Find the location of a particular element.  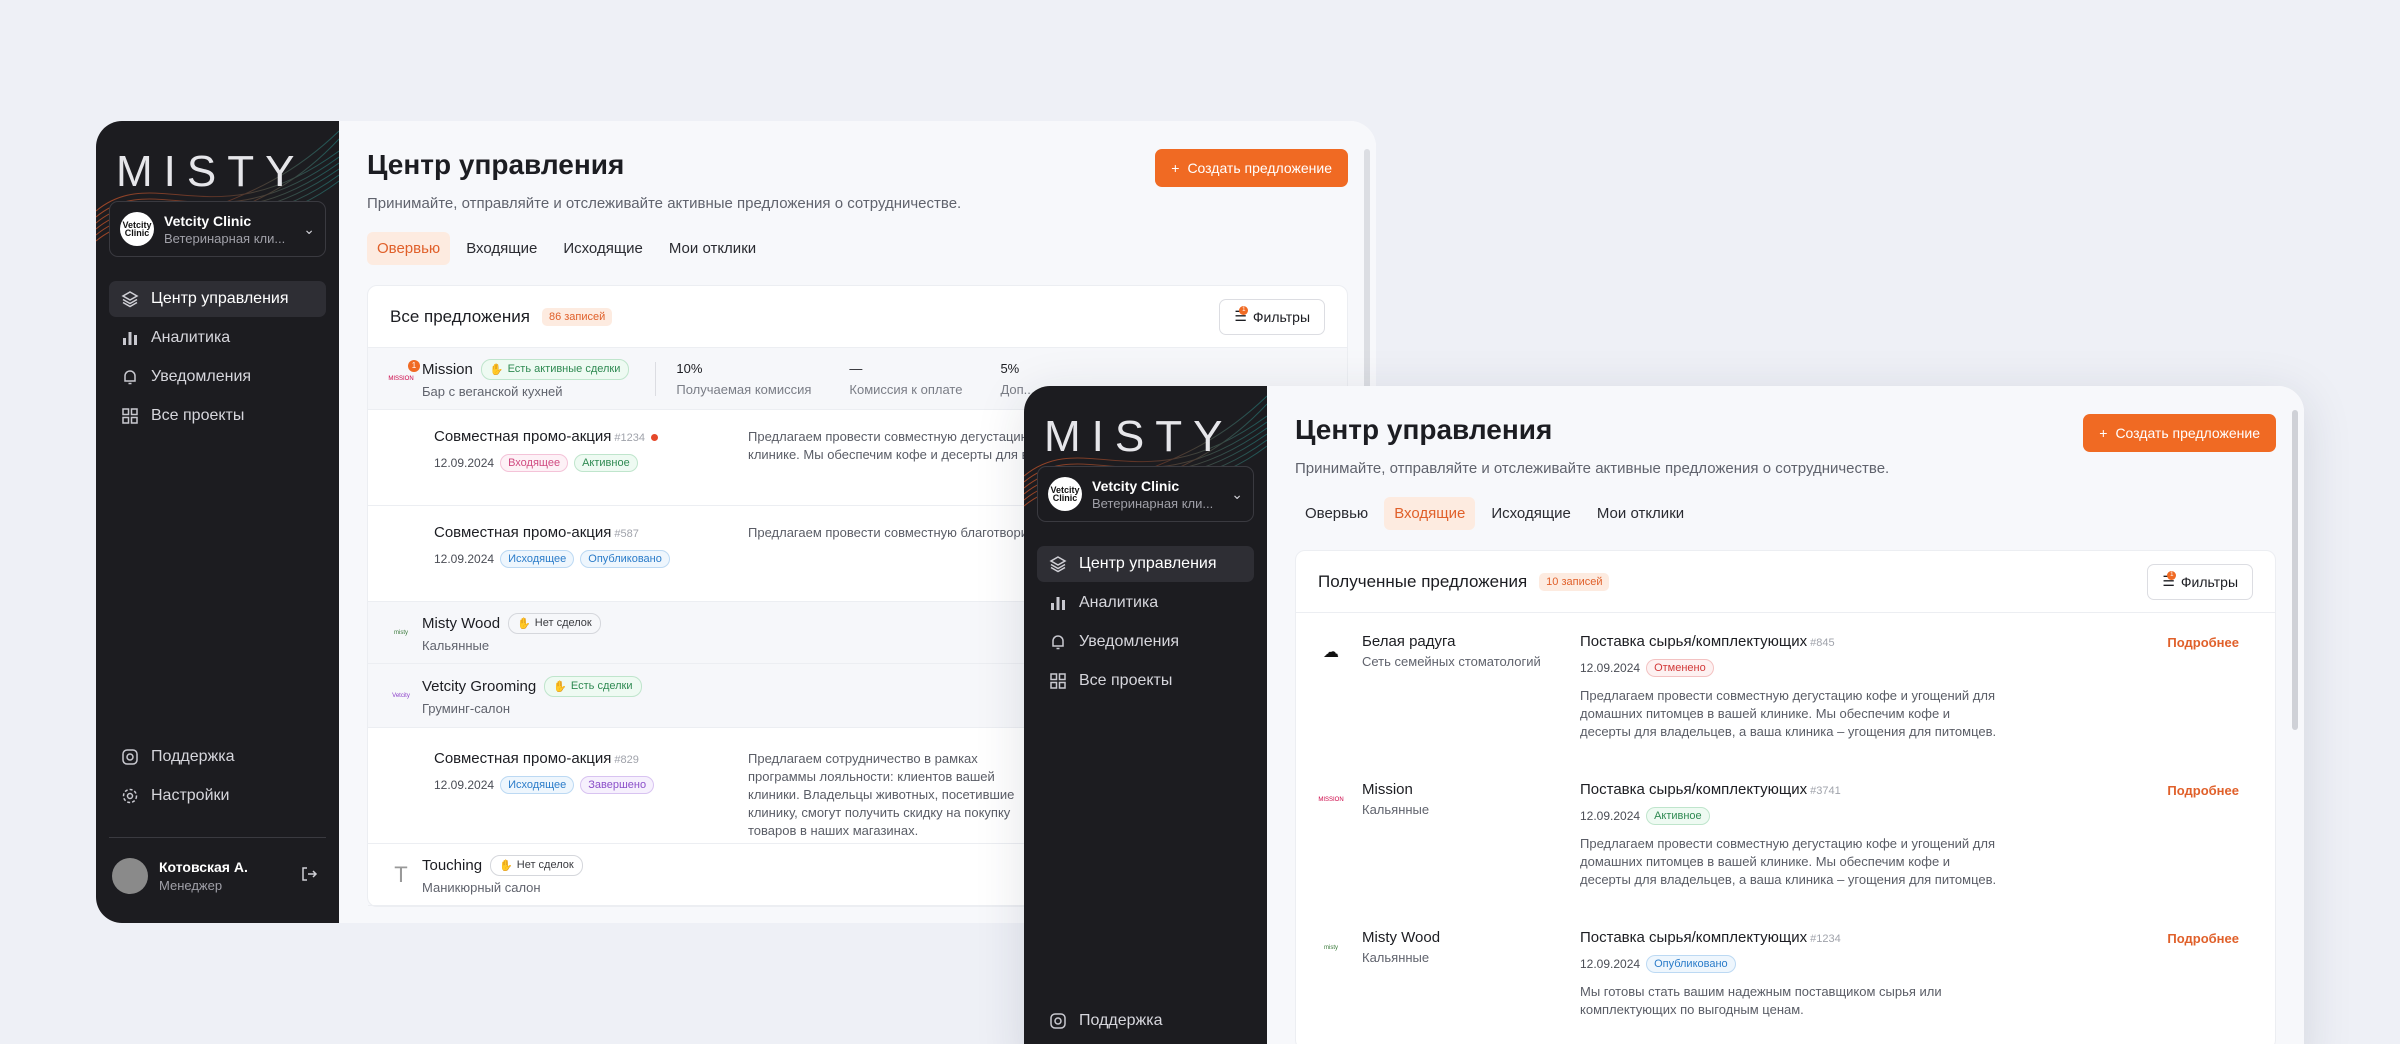

status-tag: Отменено is located at coordinates (1680, 668).